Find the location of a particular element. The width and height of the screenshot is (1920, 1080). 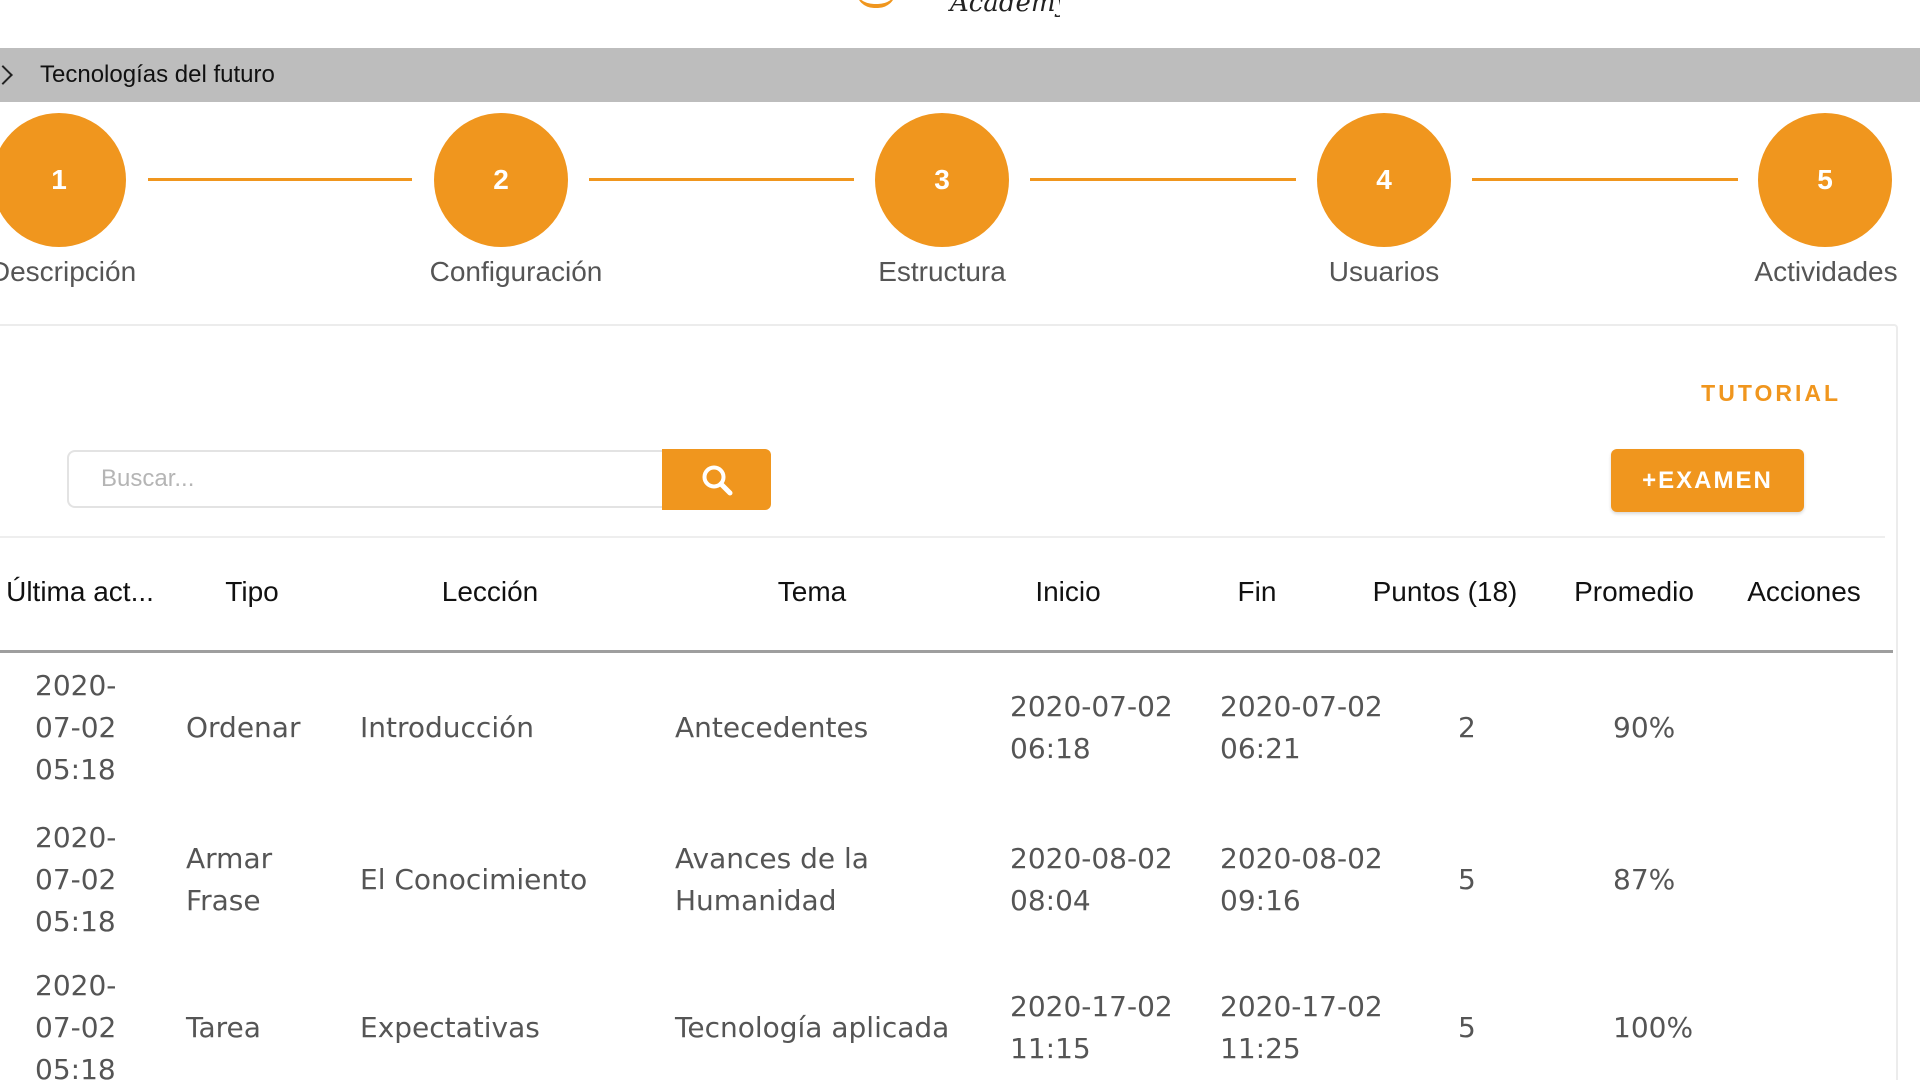

step-2-circle: 2 is located at coordinates (501, 180).